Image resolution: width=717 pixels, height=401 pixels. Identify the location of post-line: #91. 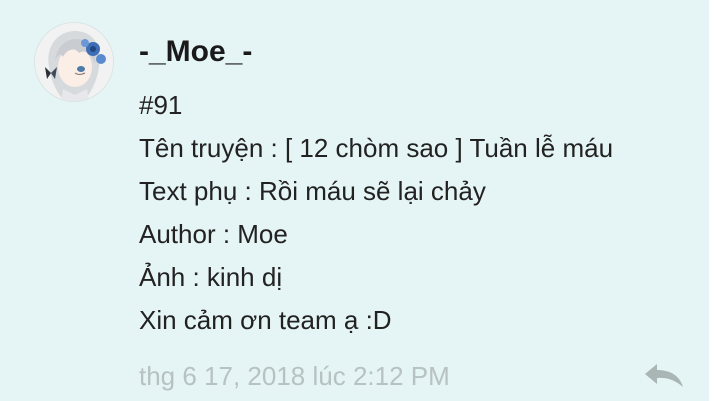
(161, 105).